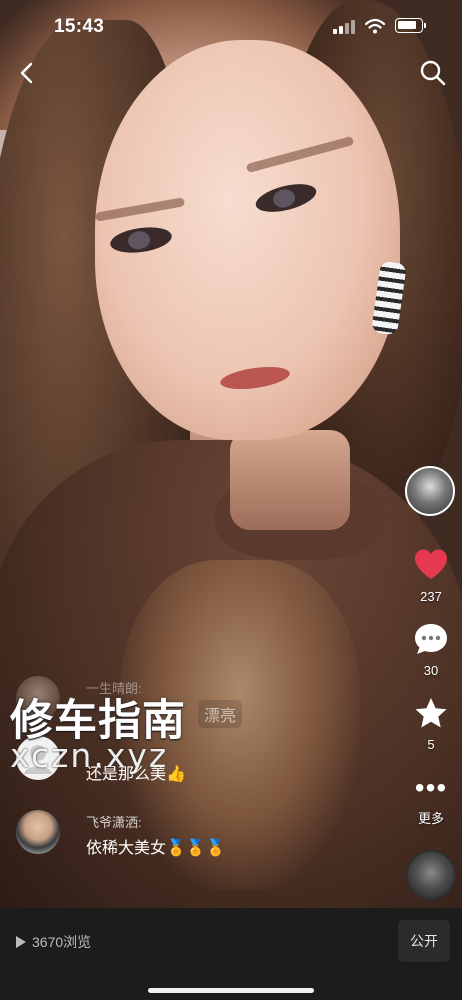 This screenshot has width=462, height=1000. I want to click on more-button: ••• 更多, so click(431, 798).